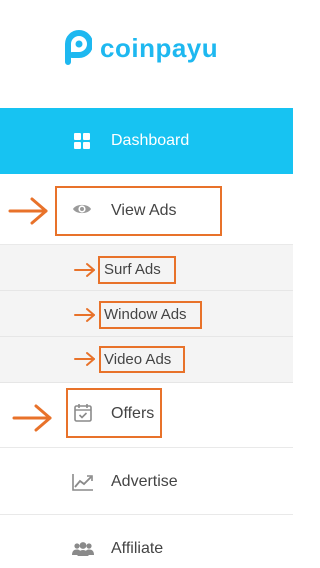 The image size is (320, 568). What do you see at coordinates (137, 548) in the screenshot?
I see `sidebar-item-label: Affiliate` at bounding box center [137, 548].